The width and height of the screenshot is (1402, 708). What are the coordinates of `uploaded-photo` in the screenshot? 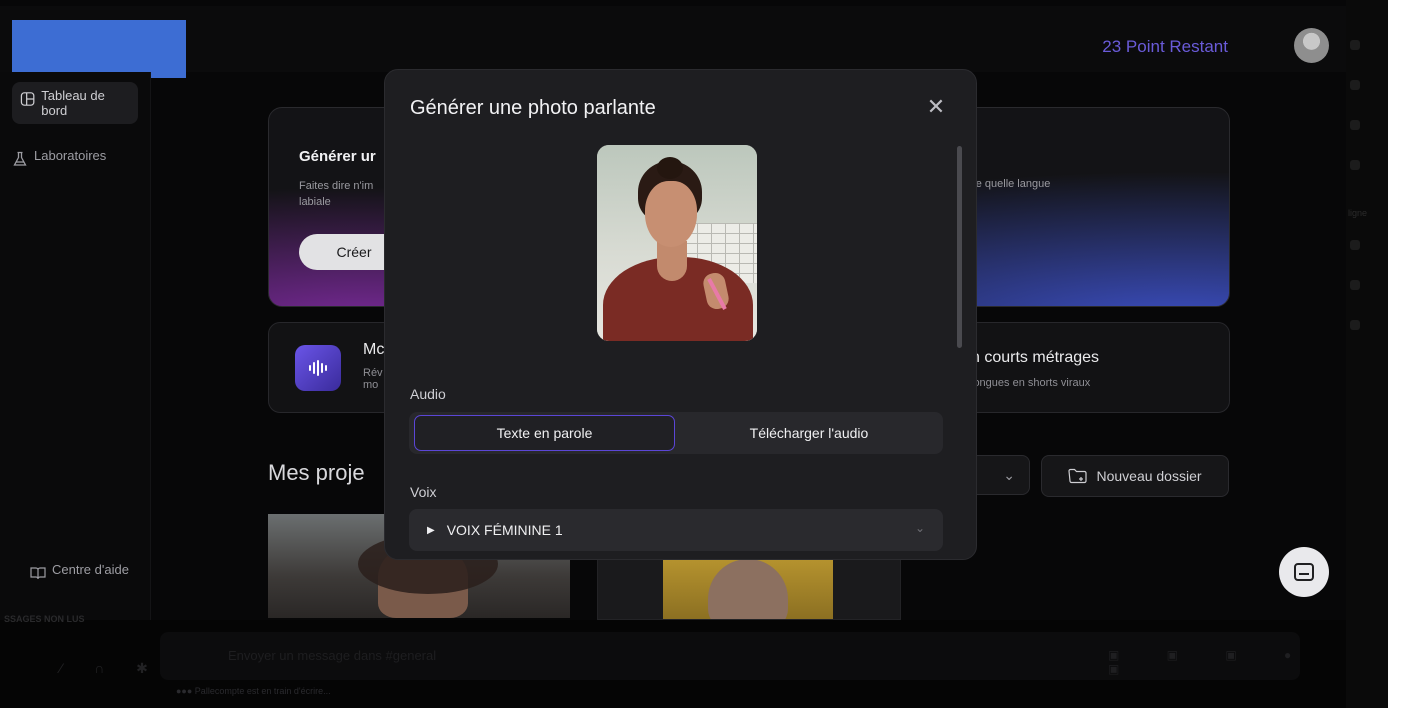 It's located at (677, 243).